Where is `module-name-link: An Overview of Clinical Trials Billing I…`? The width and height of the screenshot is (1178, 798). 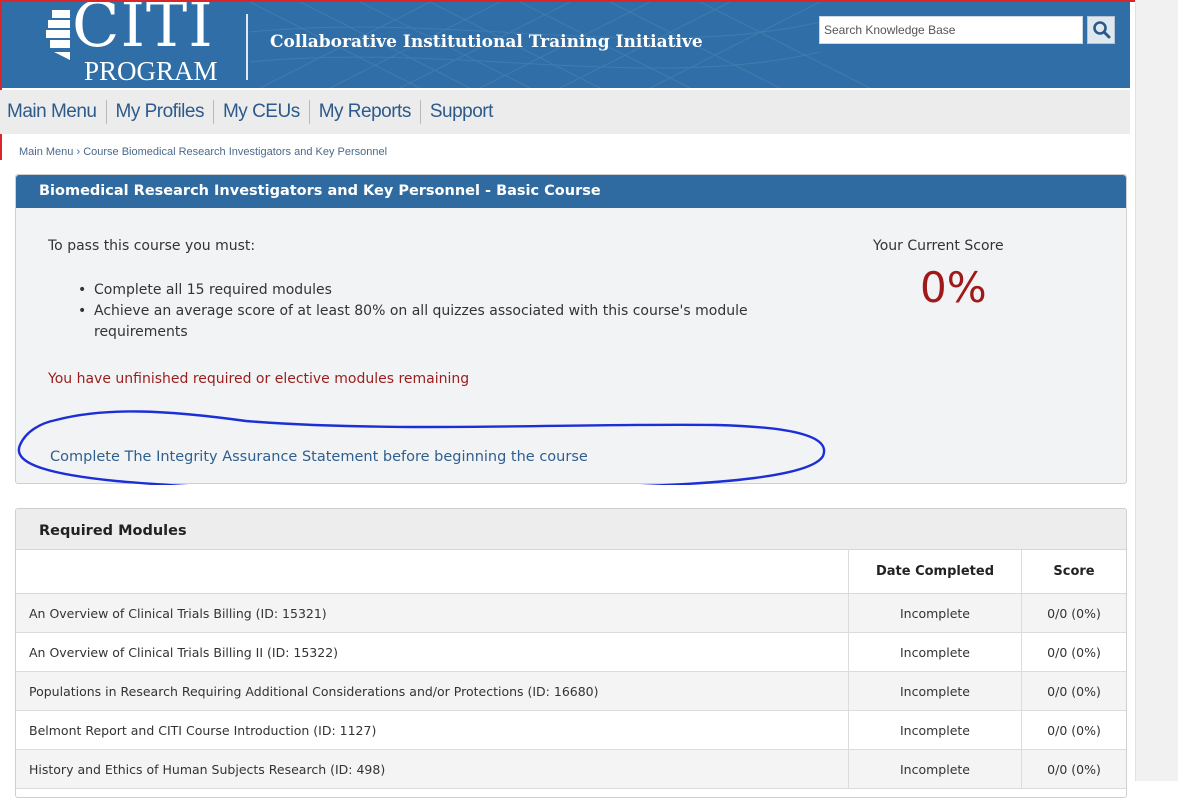
module-name-link: An Overview of Clinical Trials Billing I… is located at coordinates (432, 652).